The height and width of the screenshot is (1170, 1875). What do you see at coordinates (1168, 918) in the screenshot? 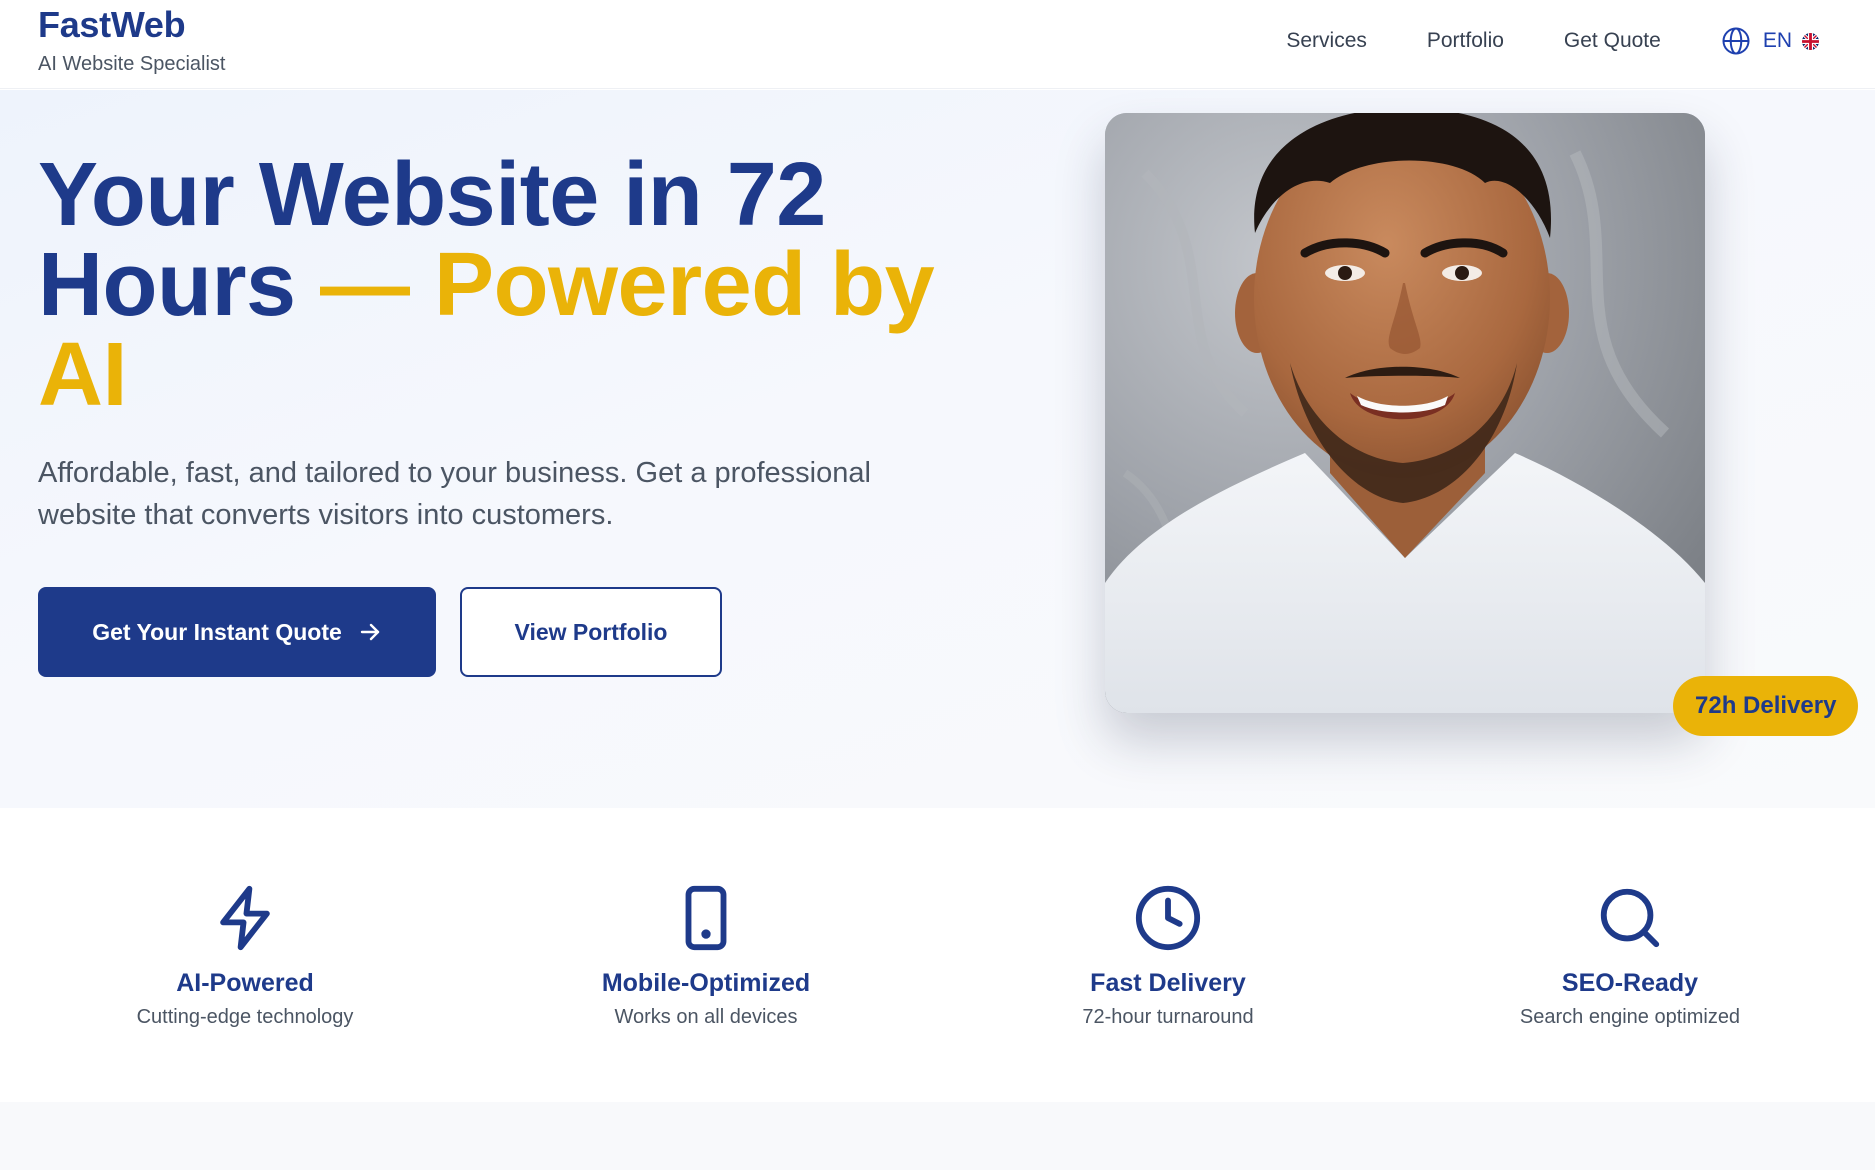
I see `clock-icon` at bounding box center [1168, 918].